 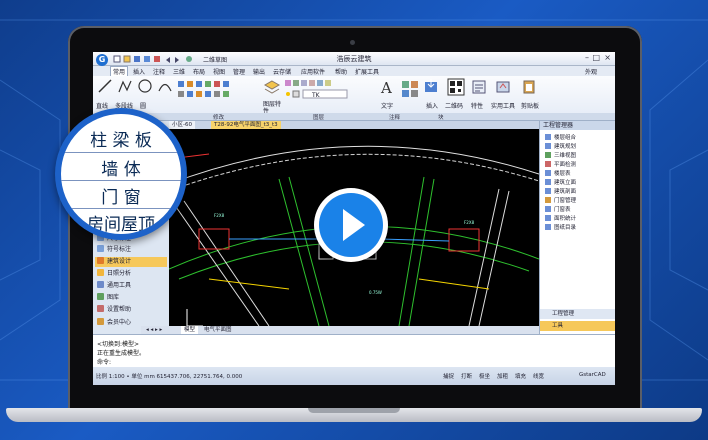 What do you see at coordinates (577, 210) in the screenshot?
I see `rp-item-door-table: 门窗表` at bounding box center [577, 210].